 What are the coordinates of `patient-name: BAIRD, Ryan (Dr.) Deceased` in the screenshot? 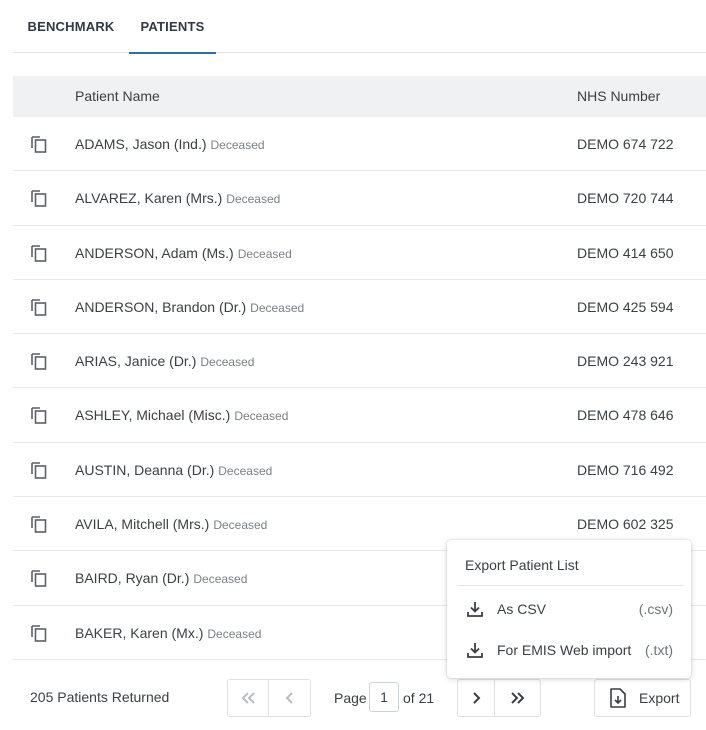 It's located at (161, 578).